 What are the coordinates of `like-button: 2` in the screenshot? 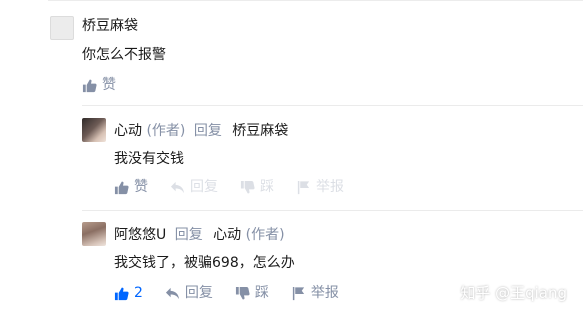 It's located at (128, 293).